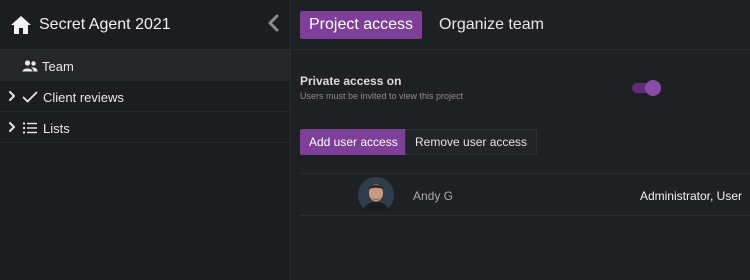 The image size is (750, 280). What do you see at coordinates (21, 25) in the screenshot?
I see `home-icon` at bounding box center [21, 25].